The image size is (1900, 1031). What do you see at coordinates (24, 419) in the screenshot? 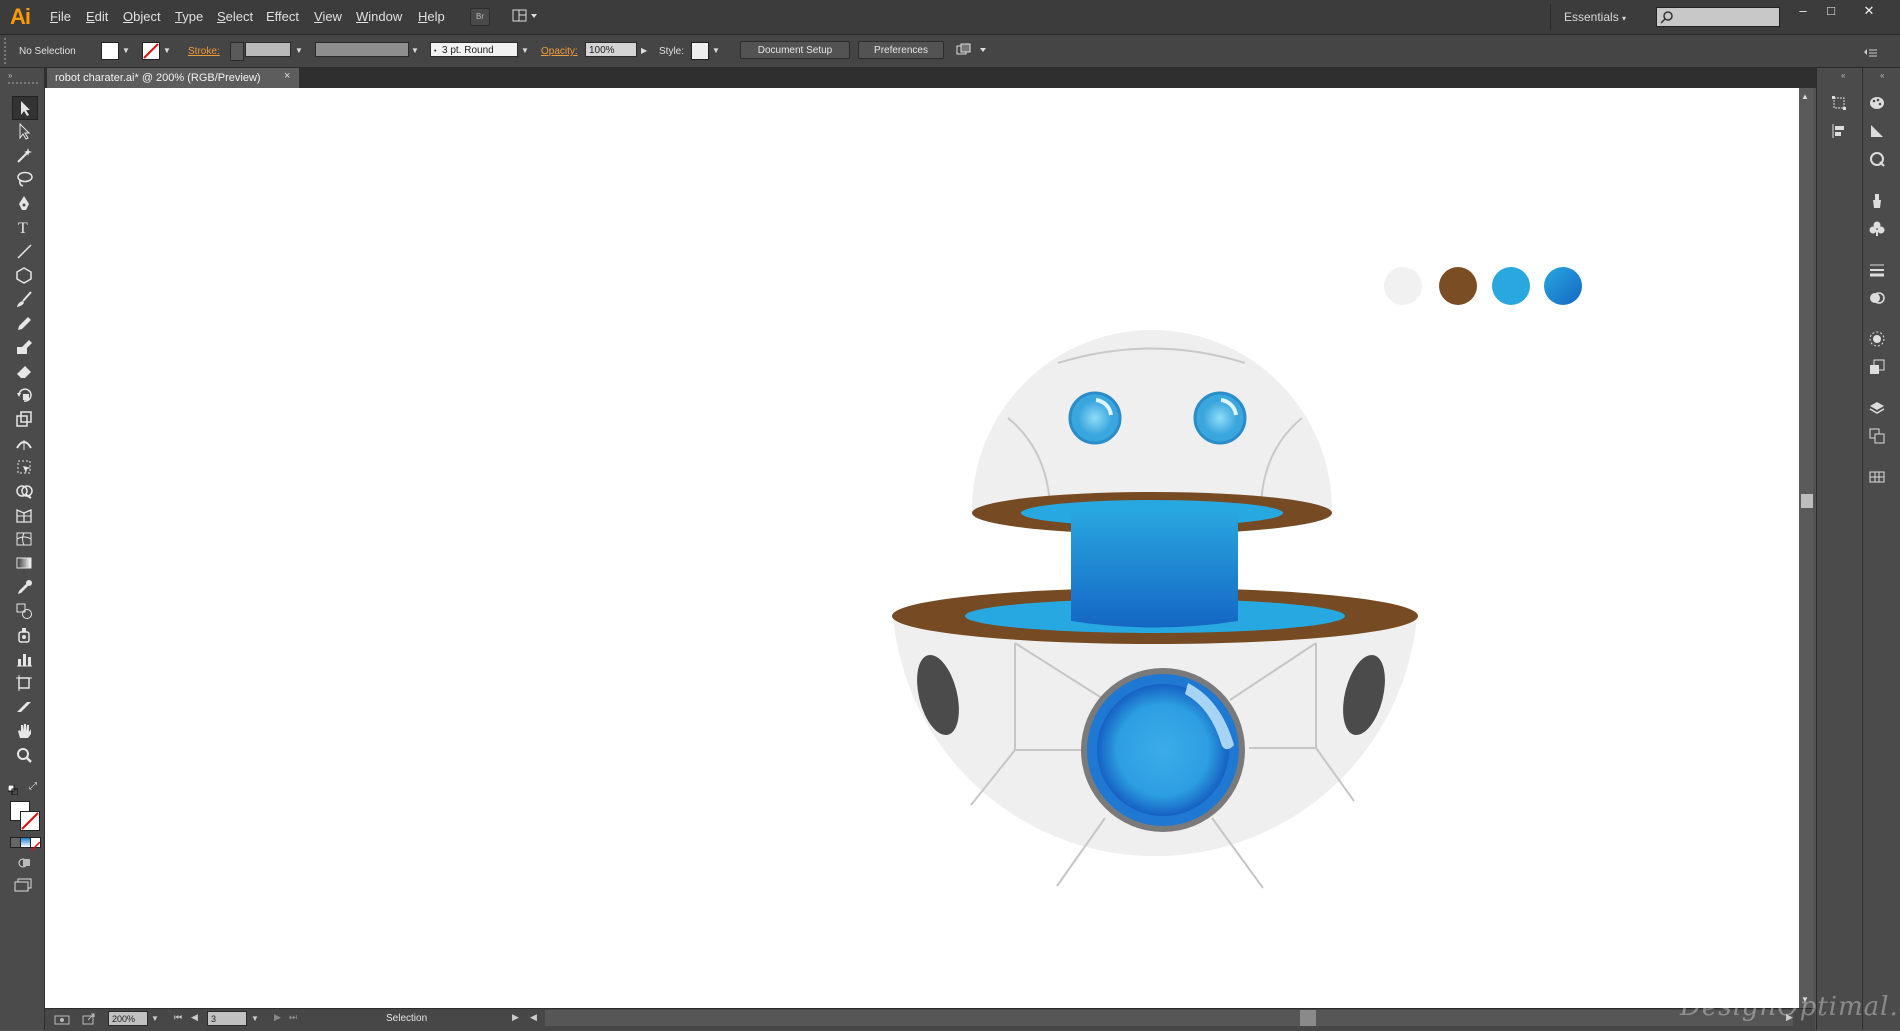
I see `scale-tool` at bounding box center [24, 419].